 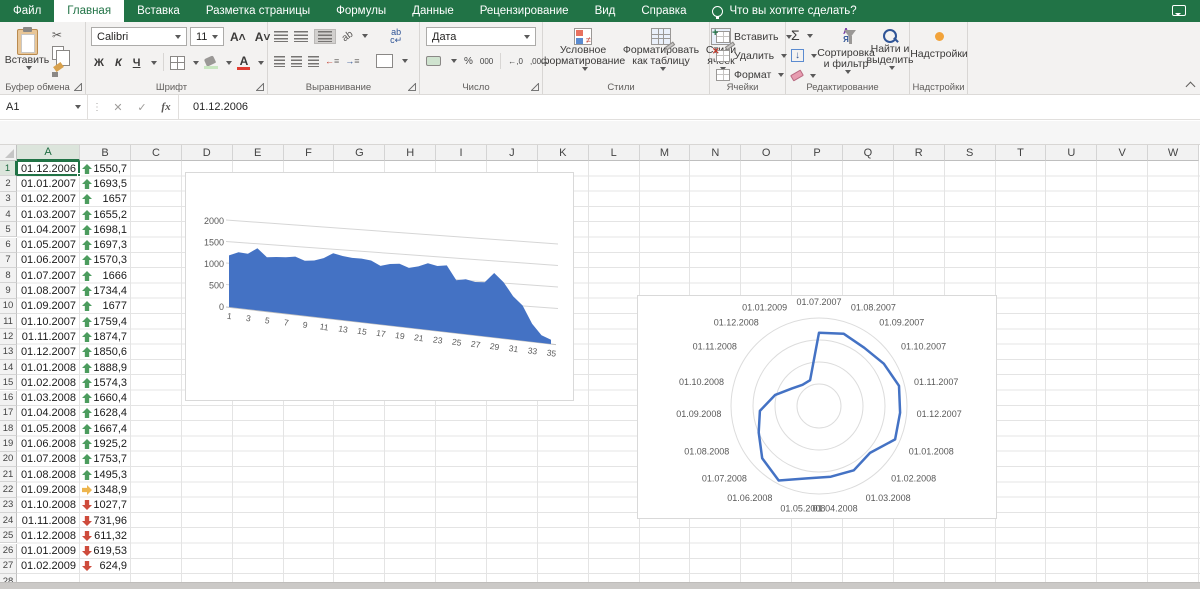 What do you see at coordinates (105, 489) in the screenshot?
I see `cell-B22: 1348,9` at bounding box center [105, 489].